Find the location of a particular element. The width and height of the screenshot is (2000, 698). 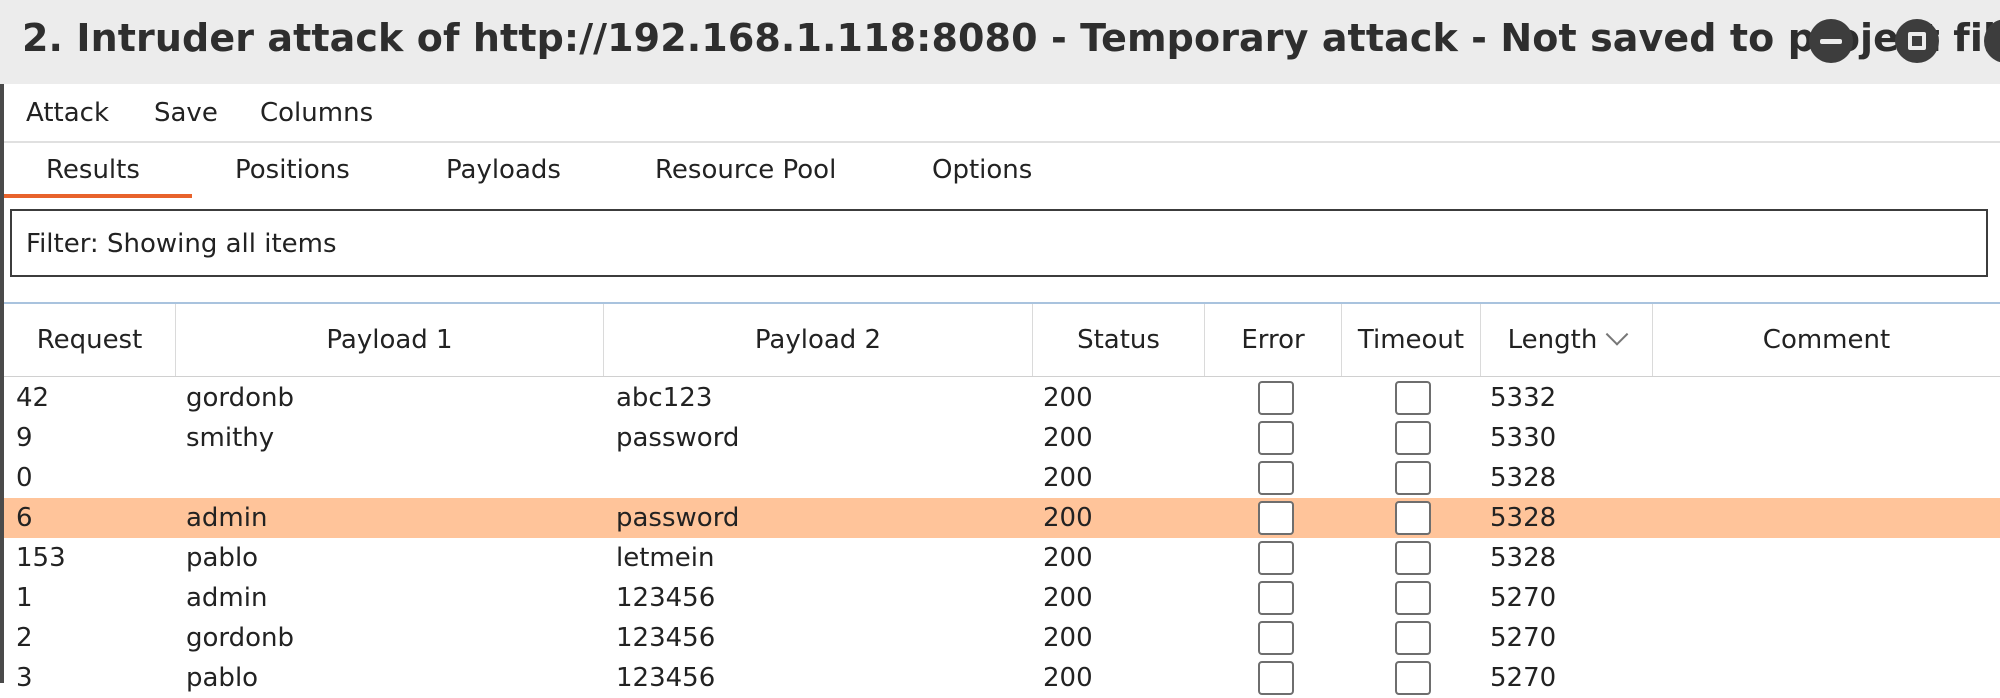

table-row: 3 pablo 123456 200 5270 is located at coordinates (1002, 678).